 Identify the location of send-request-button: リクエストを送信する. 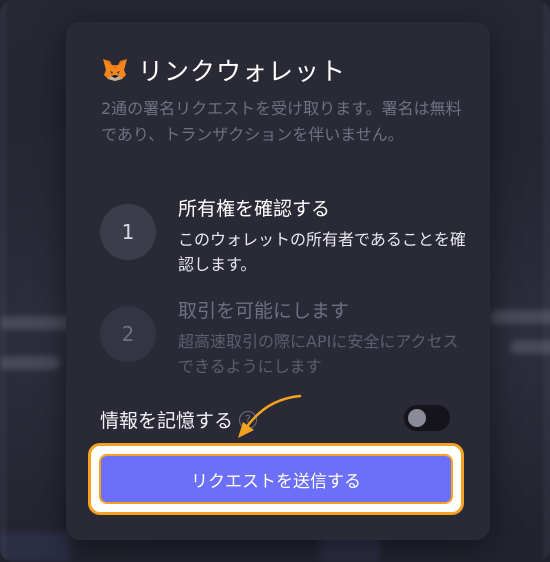
(276, 479).